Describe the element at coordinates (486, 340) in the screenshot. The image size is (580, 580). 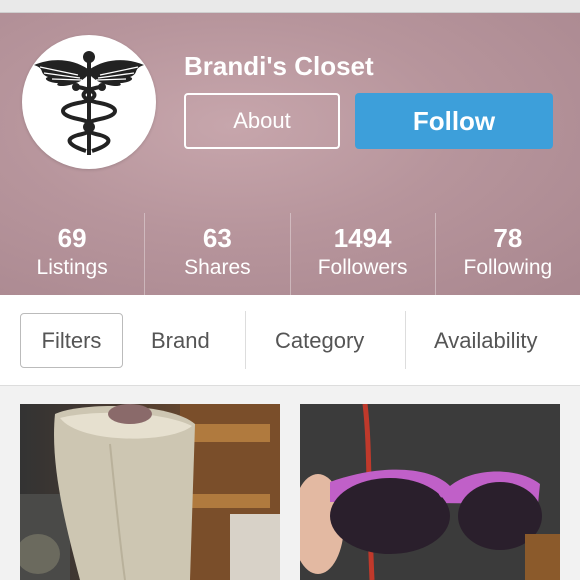
I see `availability-filter: Availability` at that location.